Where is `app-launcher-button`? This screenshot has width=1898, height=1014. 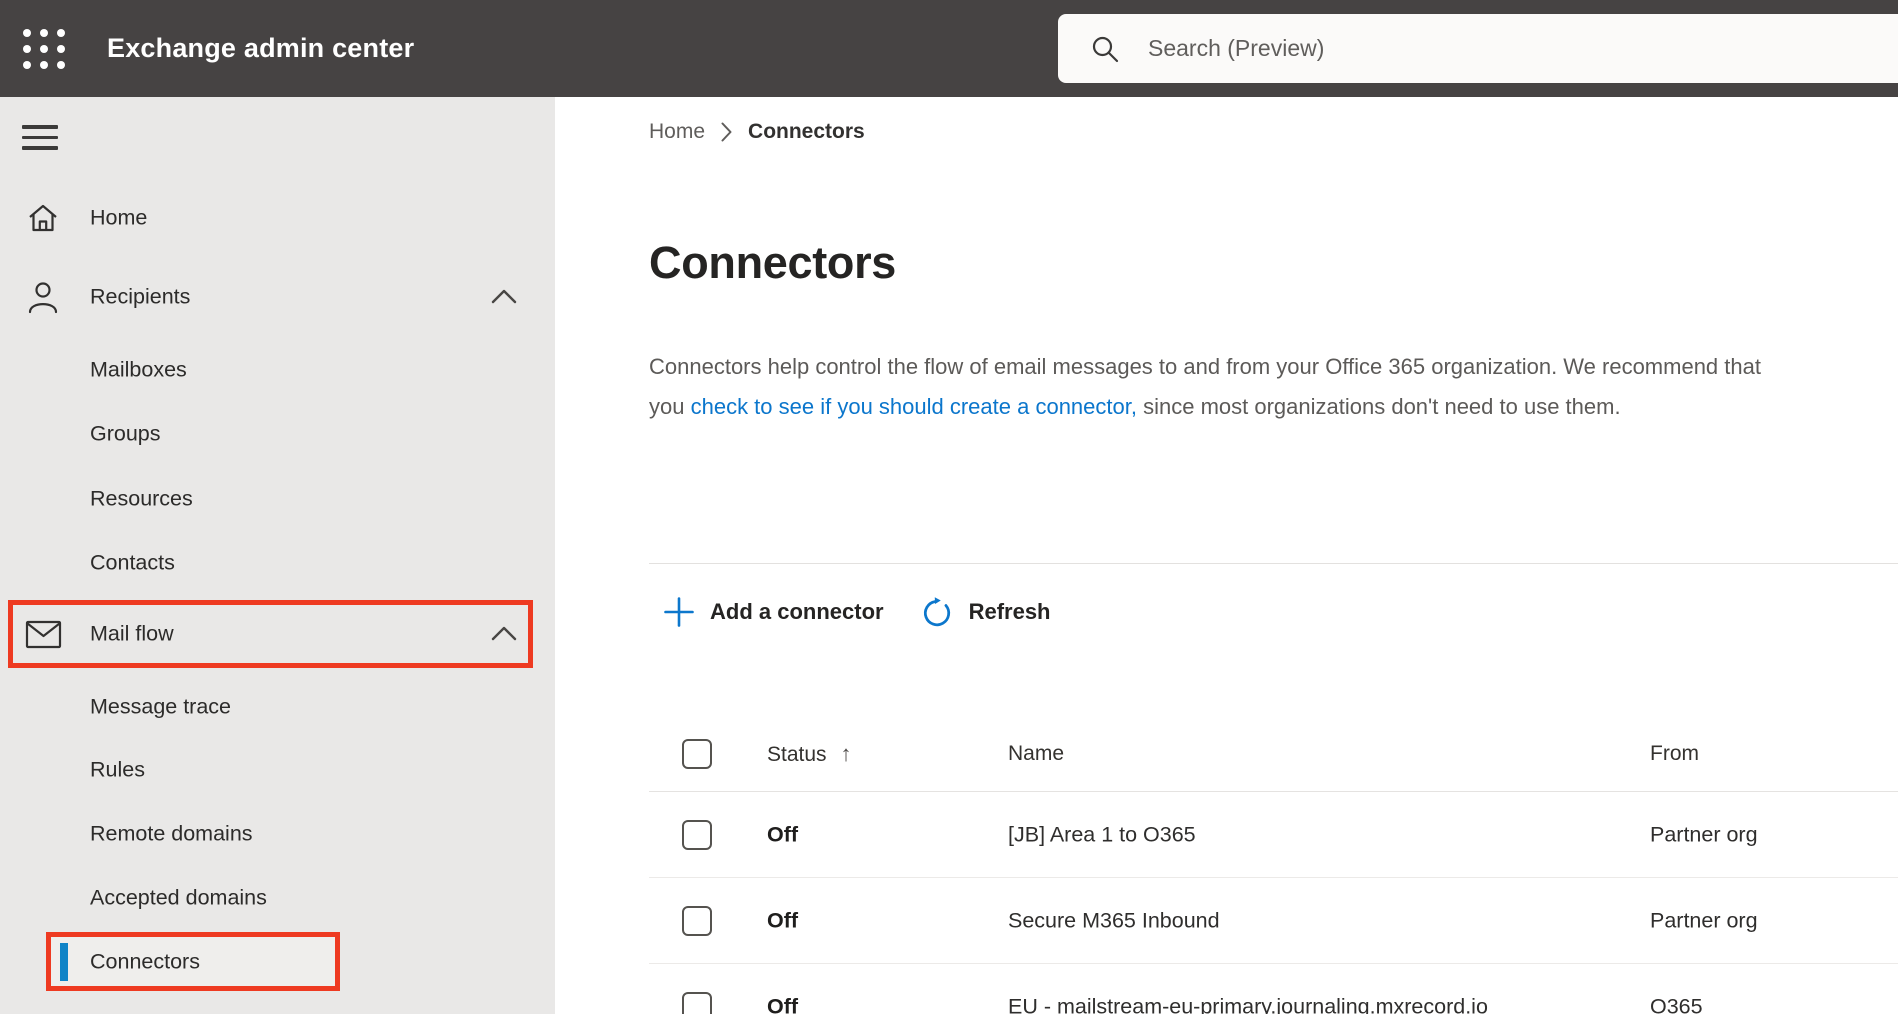
app-launcher-button is located at coordinates (44, 49).